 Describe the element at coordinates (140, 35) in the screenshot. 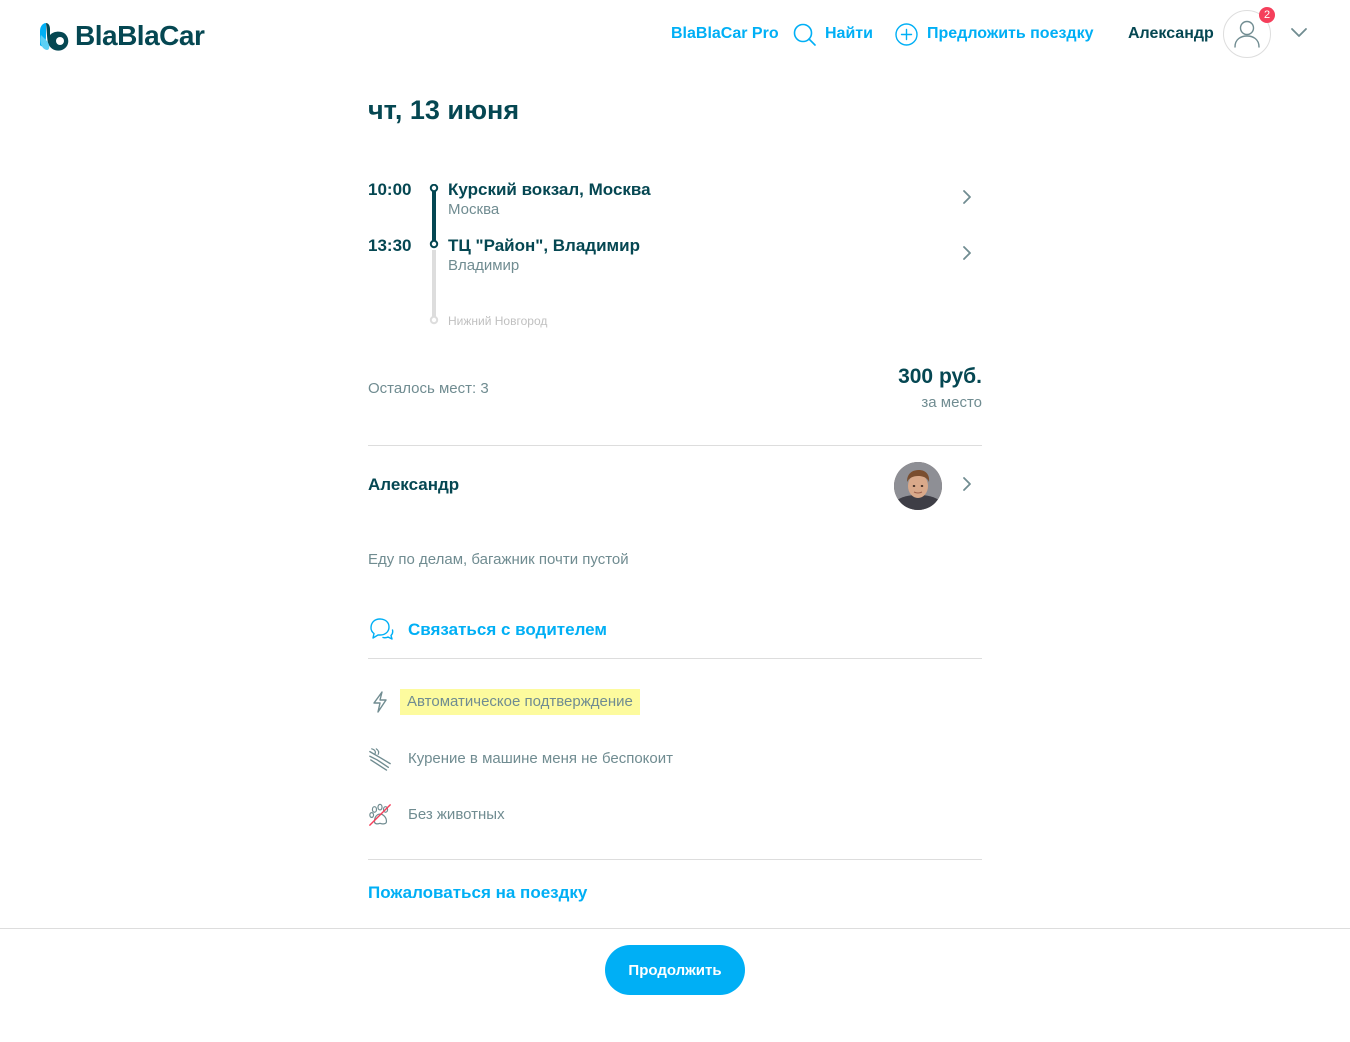

I see `logo-text: BlaBlaCar` at that location.